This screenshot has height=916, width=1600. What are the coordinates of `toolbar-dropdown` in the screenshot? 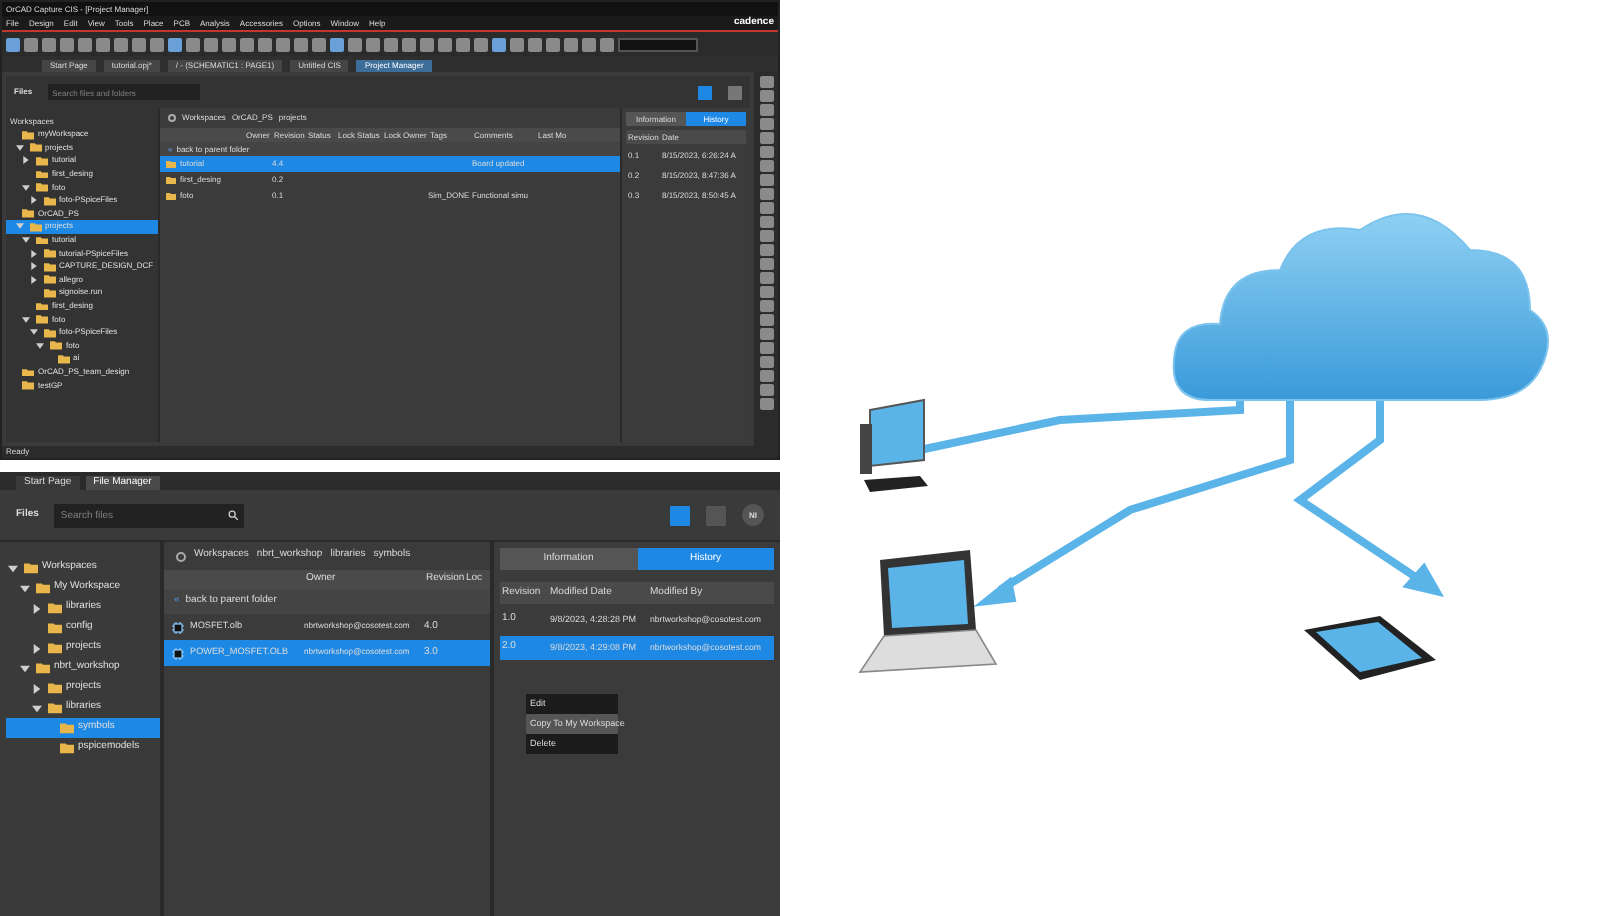 It's located at (658, 44).